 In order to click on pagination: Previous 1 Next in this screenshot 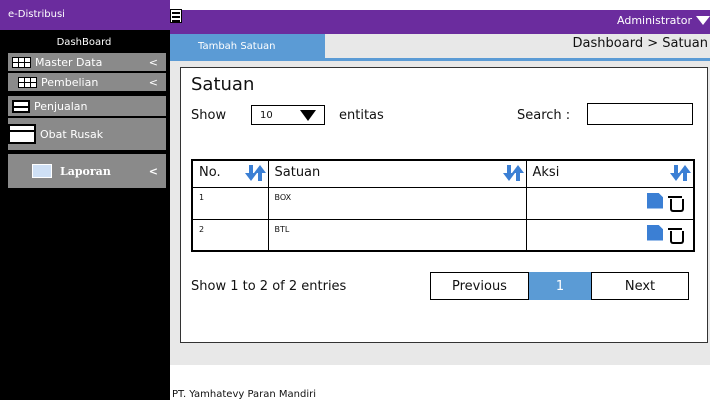, I will do `click(559, 286)`.